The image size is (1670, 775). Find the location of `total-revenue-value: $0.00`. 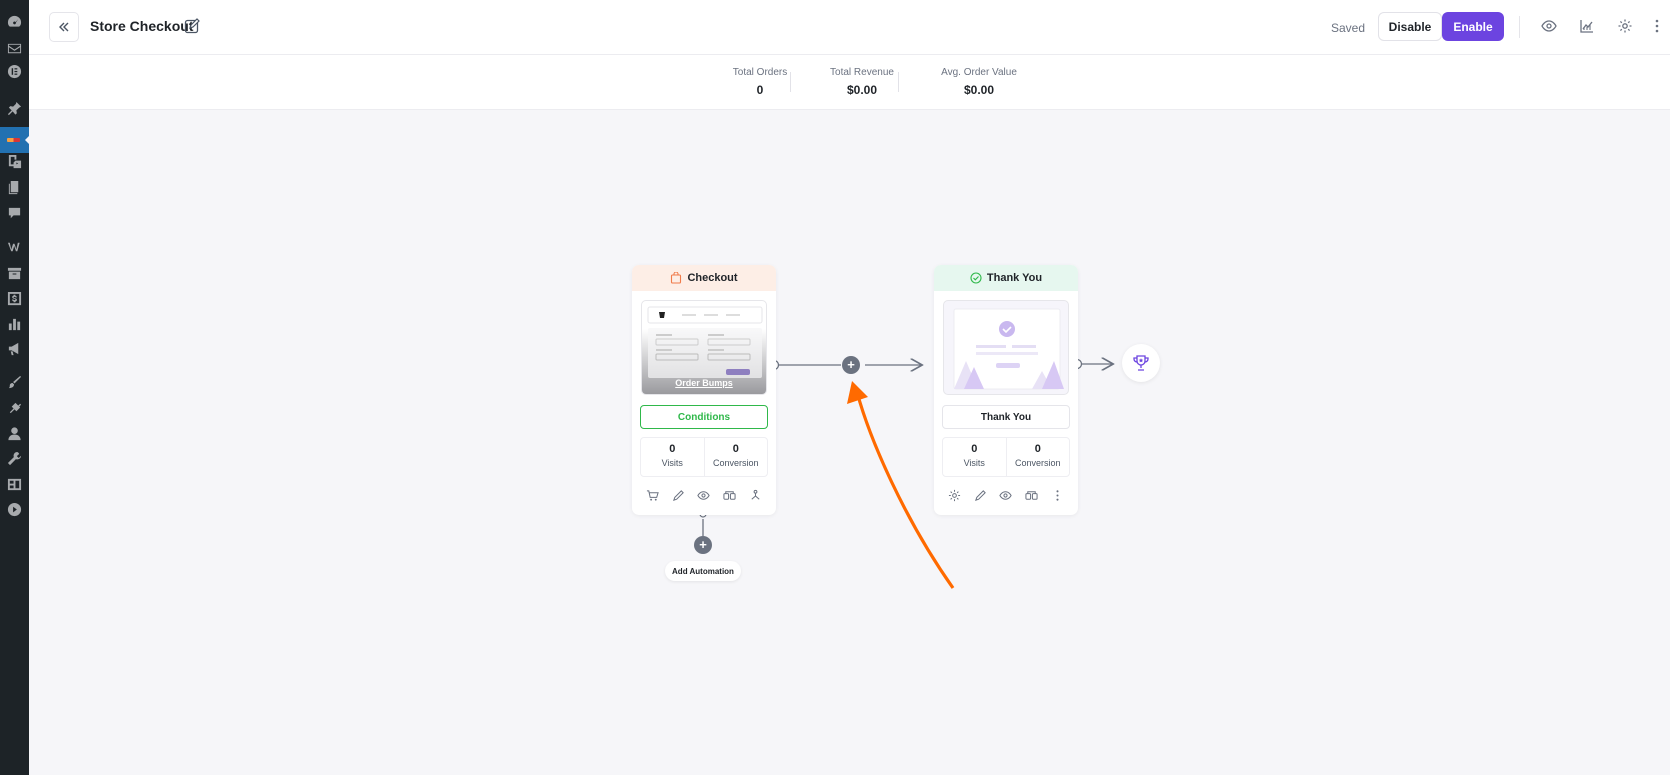

total-revenue-value: $0.00 is located at coordinates (862, 90).